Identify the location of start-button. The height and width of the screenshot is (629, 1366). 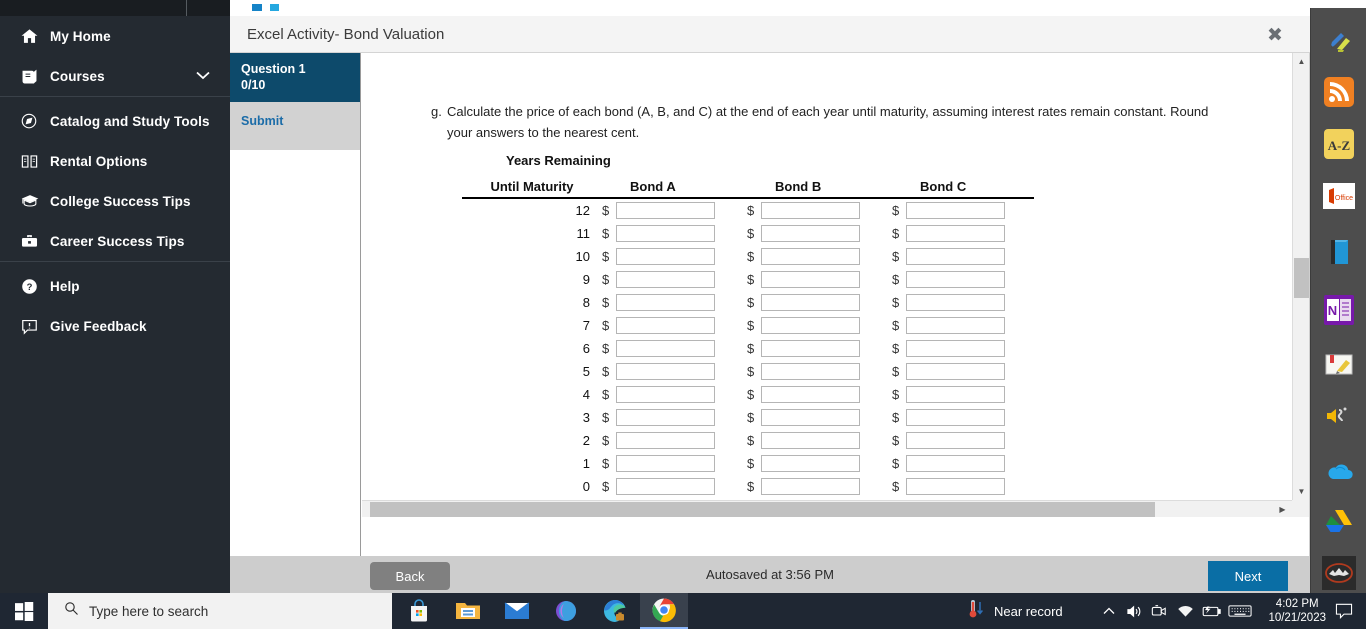
(24, 611).